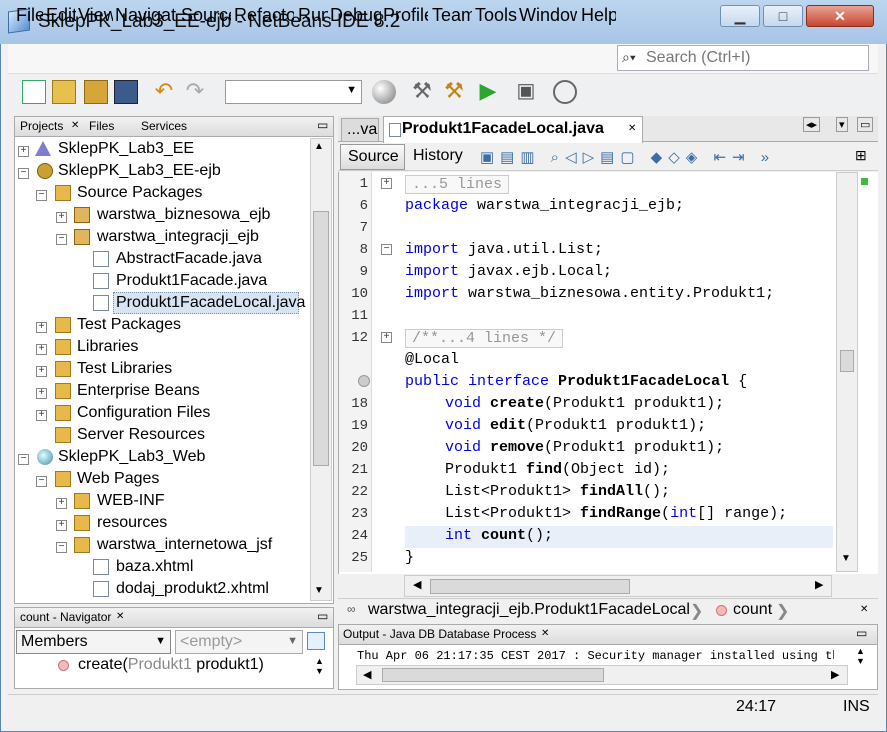 The height and width of the screenshot is (732, 887). Describe the element at coordinates (452, 15) in the screenshot. I see `menu-team: Team` at that location.